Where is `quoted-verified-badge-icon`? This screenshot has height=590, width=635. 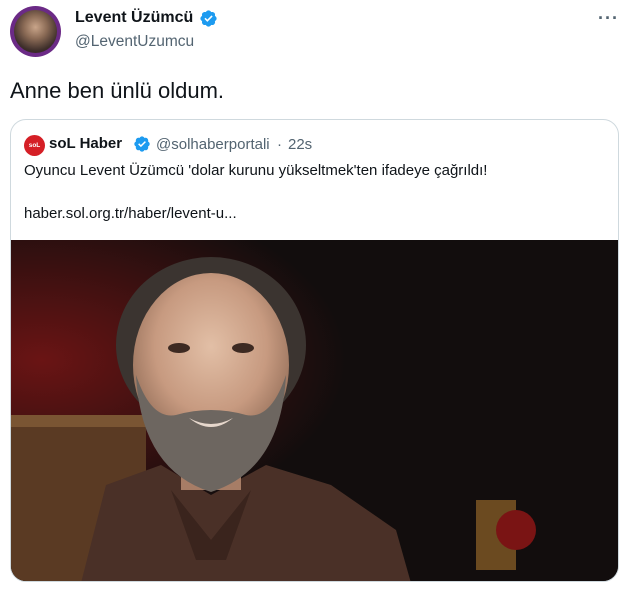 quoted-verified-badge-icon is located at coordinates (142, 144).